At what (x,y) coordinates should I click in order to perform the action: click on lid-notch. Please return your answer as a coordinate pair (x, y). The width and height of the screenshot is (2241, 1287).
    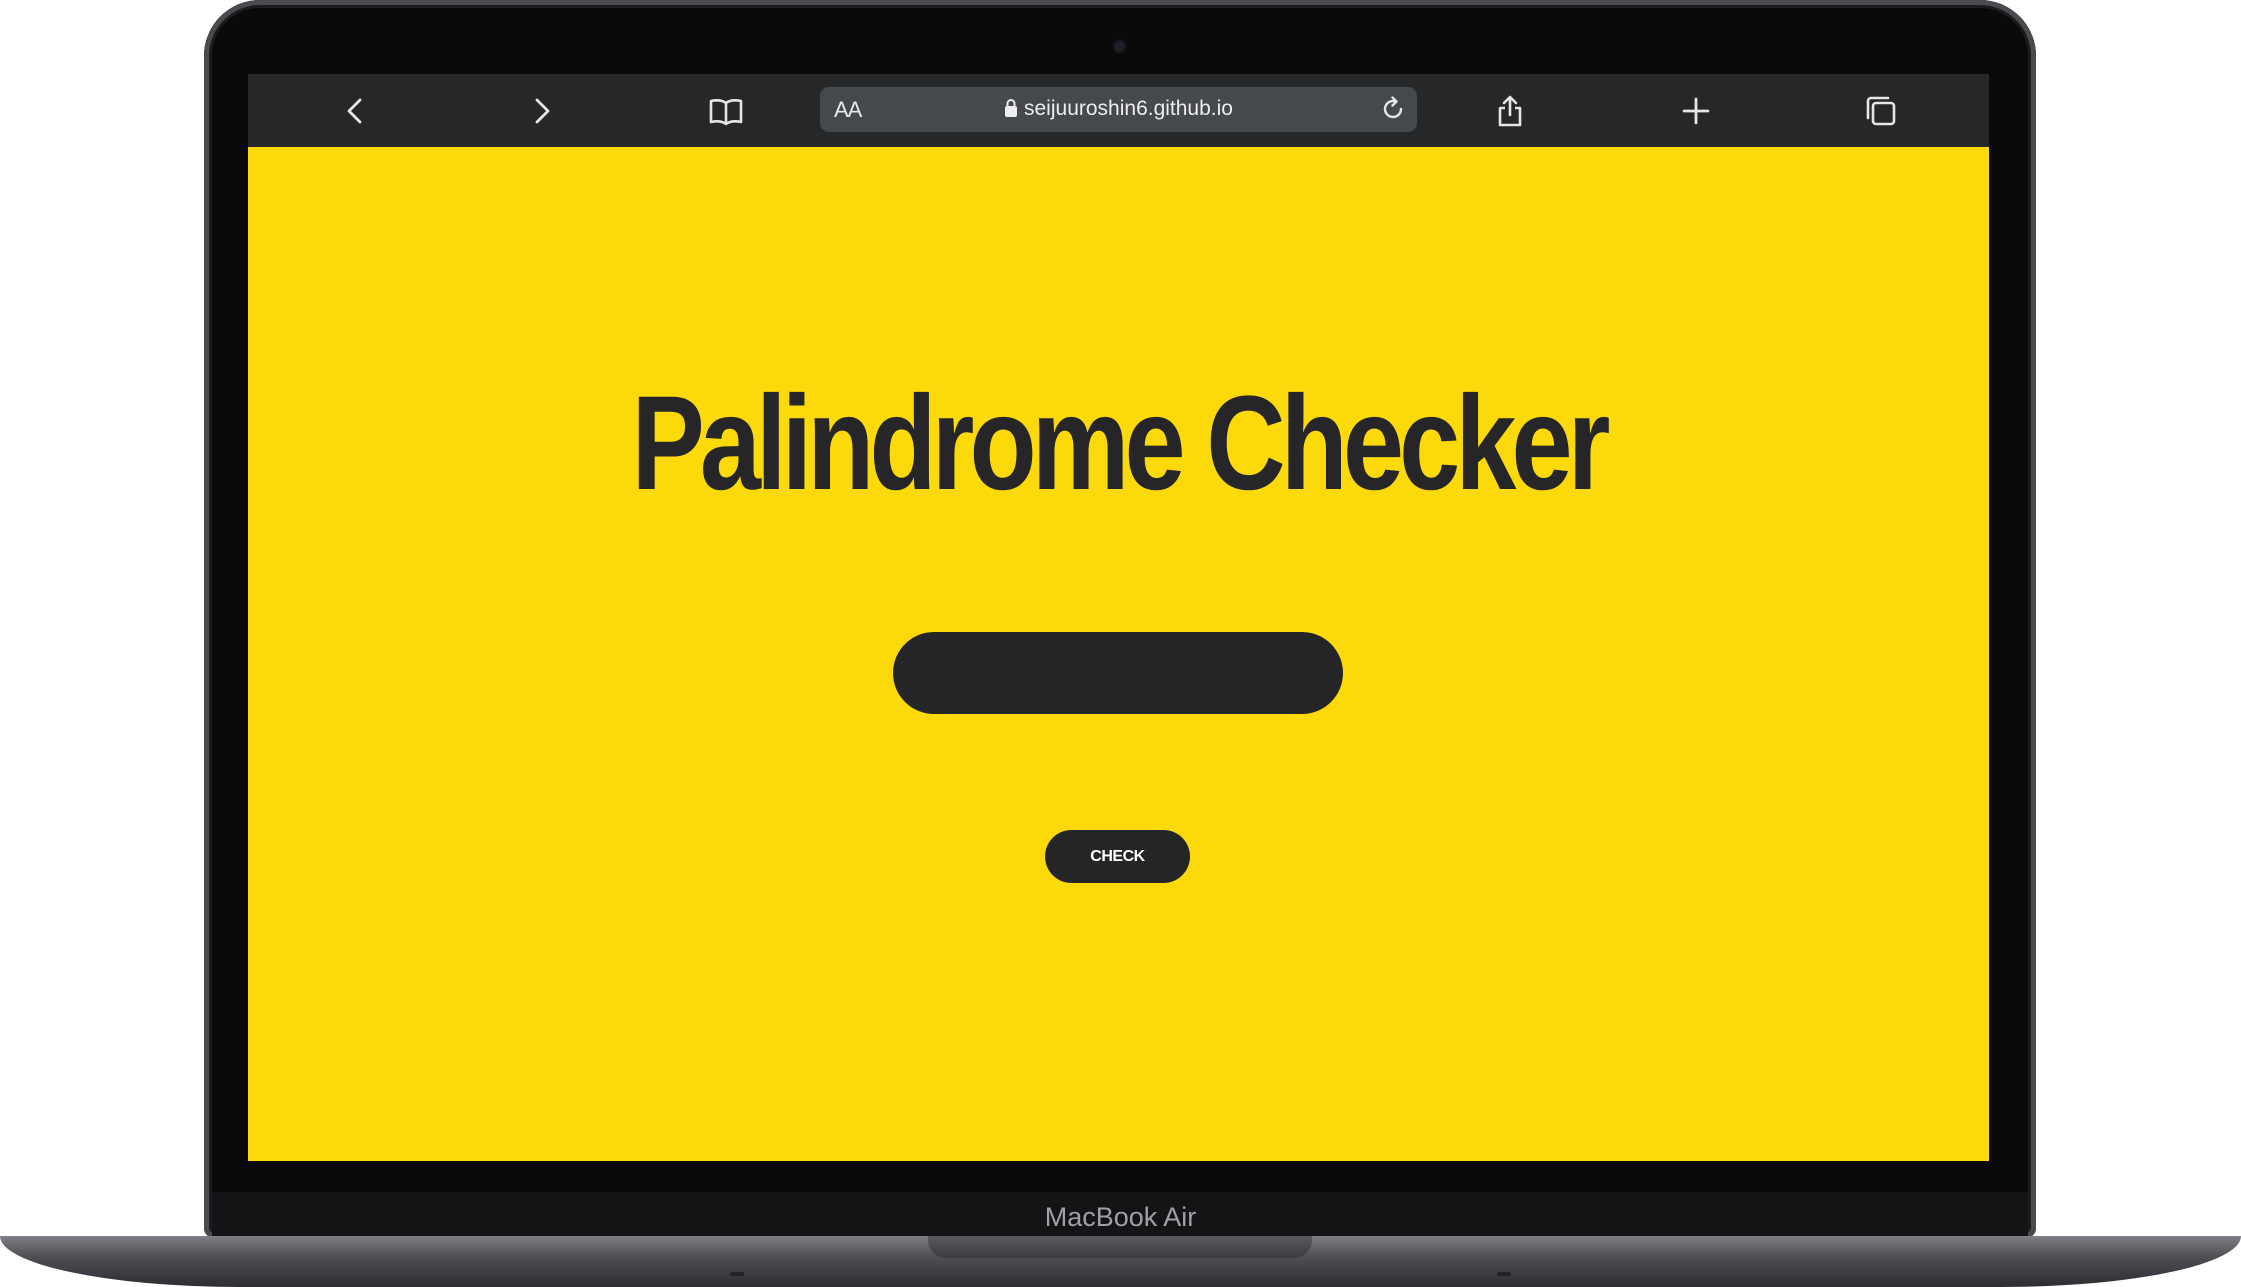
    Looking at the image, I should click on (1120, 1247).